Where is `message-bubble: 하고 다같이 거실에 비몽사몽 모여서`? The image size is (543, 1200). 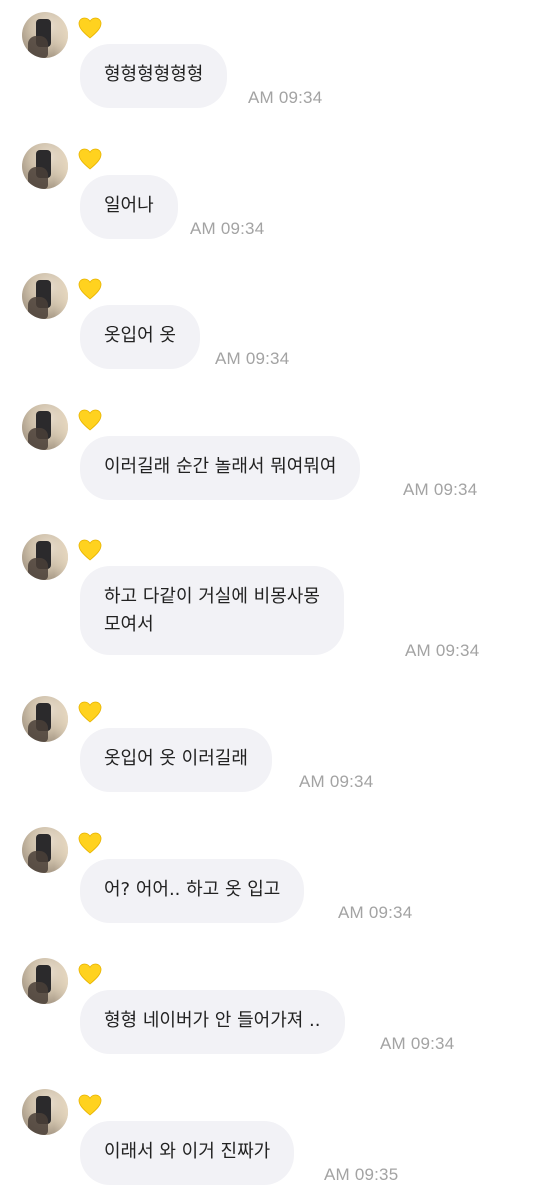 message-bubble: 하고 다같이 거실에 비몽사몽 모여서 is located at coordinates (212, 610).